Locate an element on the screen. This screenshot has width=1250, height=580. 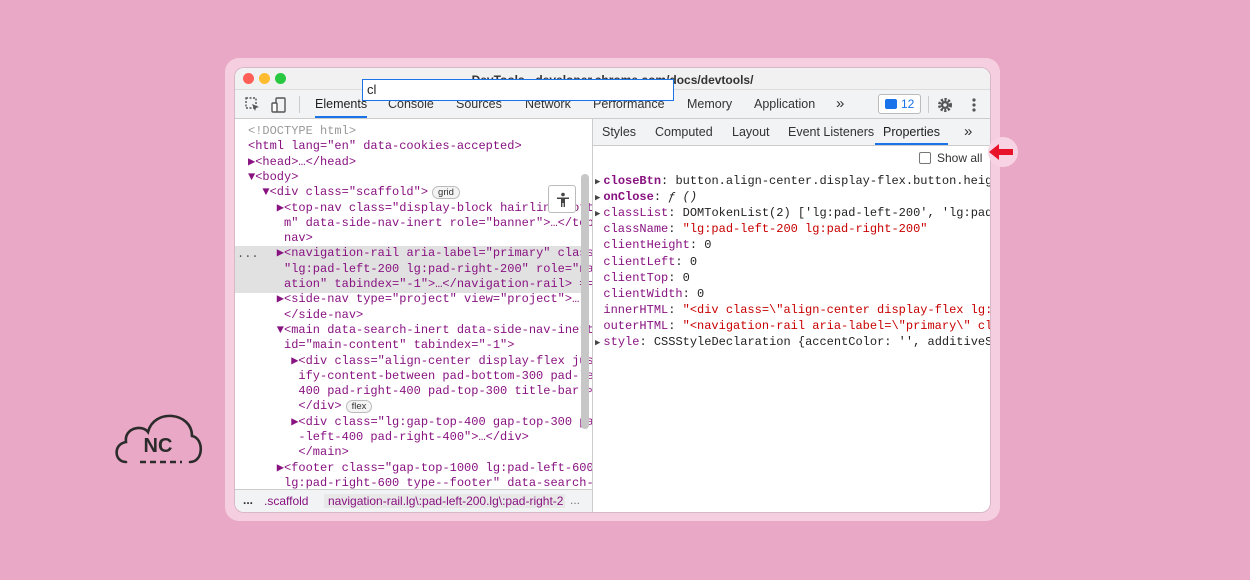
show-all-checkbox is located at coordinates (925, 158).